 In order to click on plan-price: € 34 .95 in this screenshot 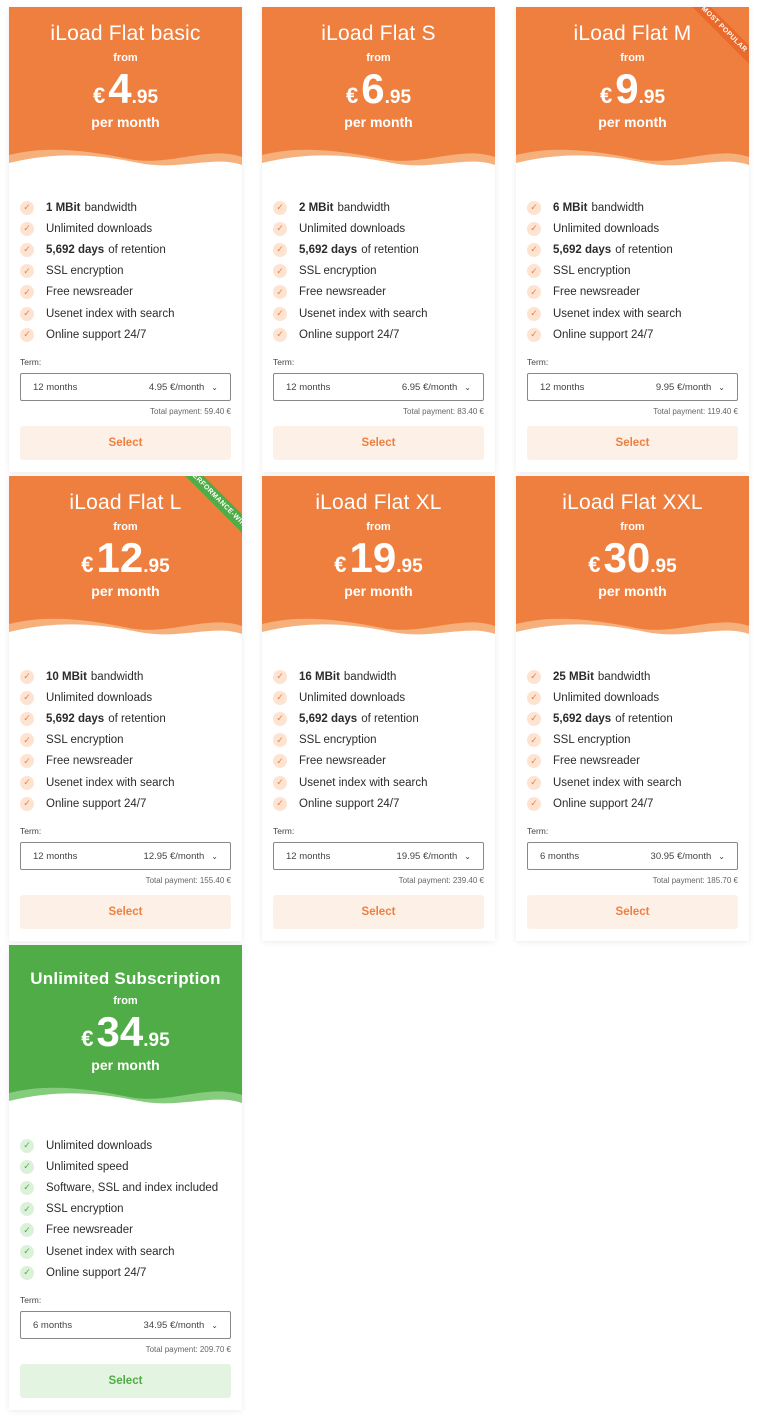, I will do `click(125, 1032)`.